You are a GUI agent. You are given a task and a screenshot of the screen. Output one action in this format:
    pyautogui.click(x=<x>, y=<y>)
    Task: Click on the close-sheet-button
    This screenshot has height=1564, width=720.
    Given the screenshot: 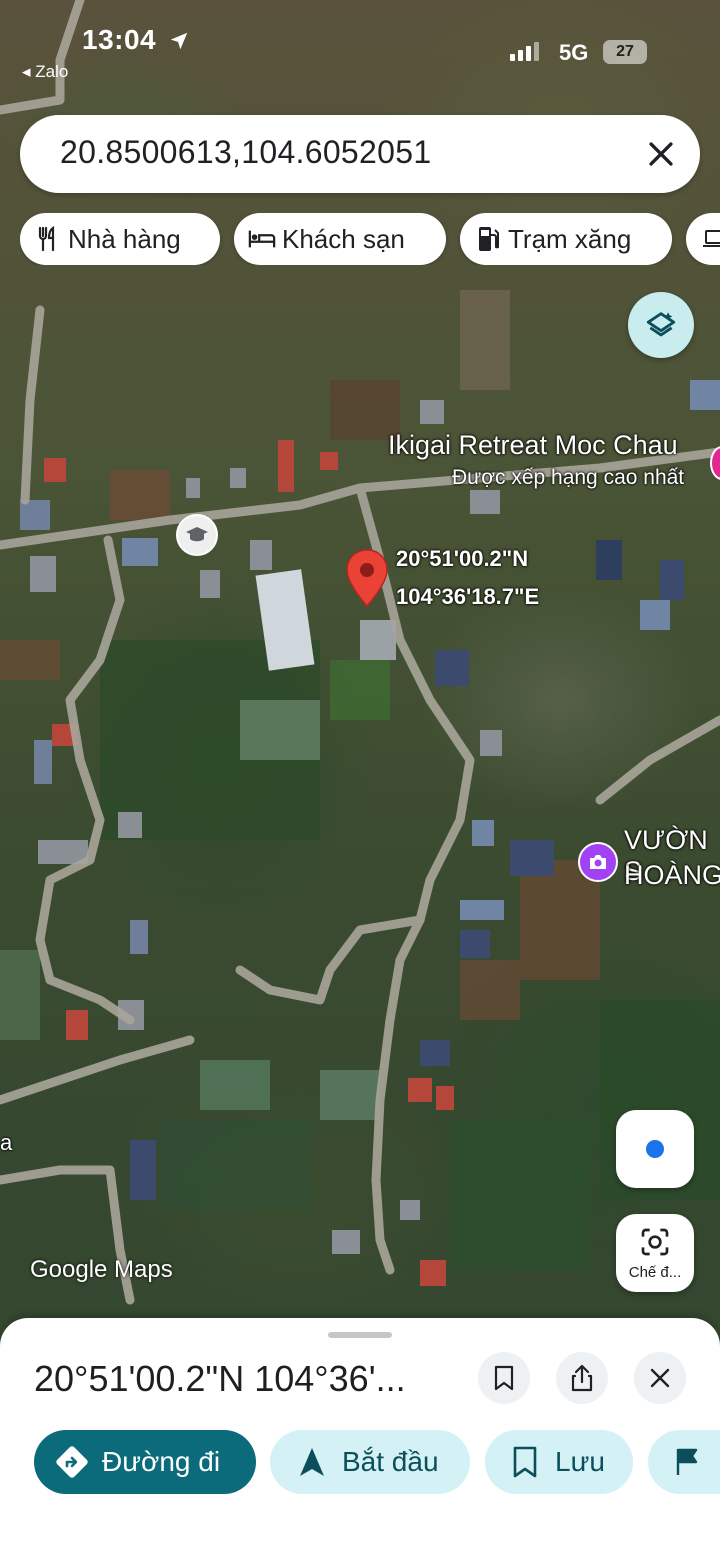 What is the action you would take?
    pyautogui.click(x=660, y=1378)
    